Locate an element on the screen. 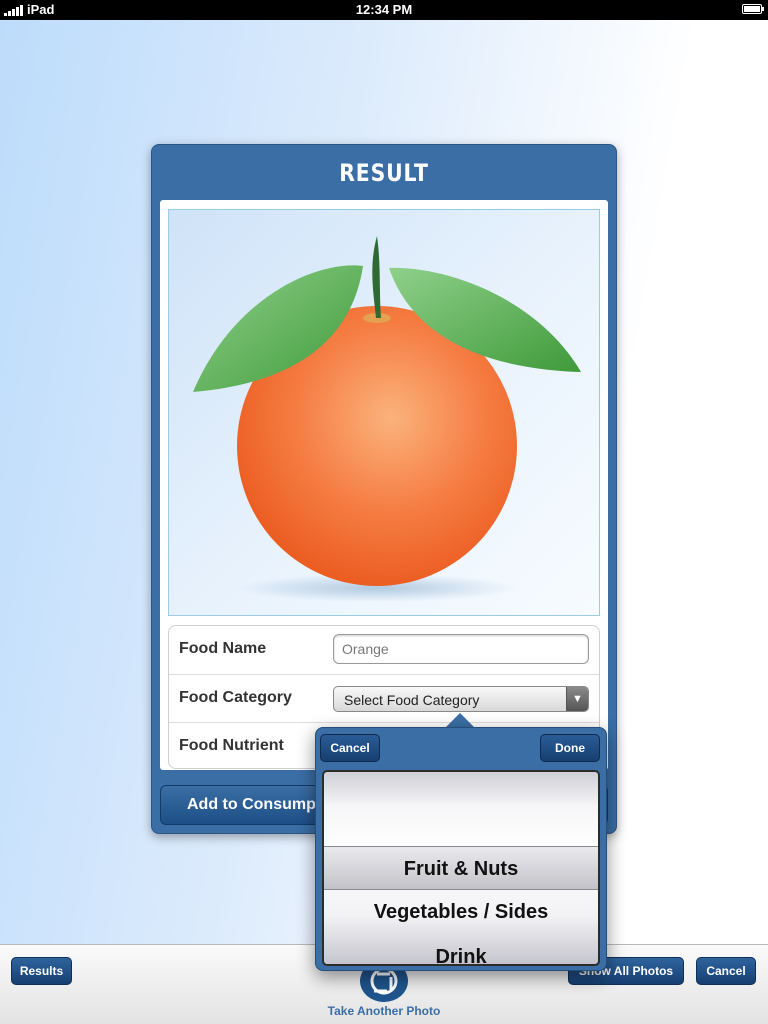  category-picker-wheel: Fruit & Nuts Vegetables / Sides Drink is located at coordinates (461, 868).